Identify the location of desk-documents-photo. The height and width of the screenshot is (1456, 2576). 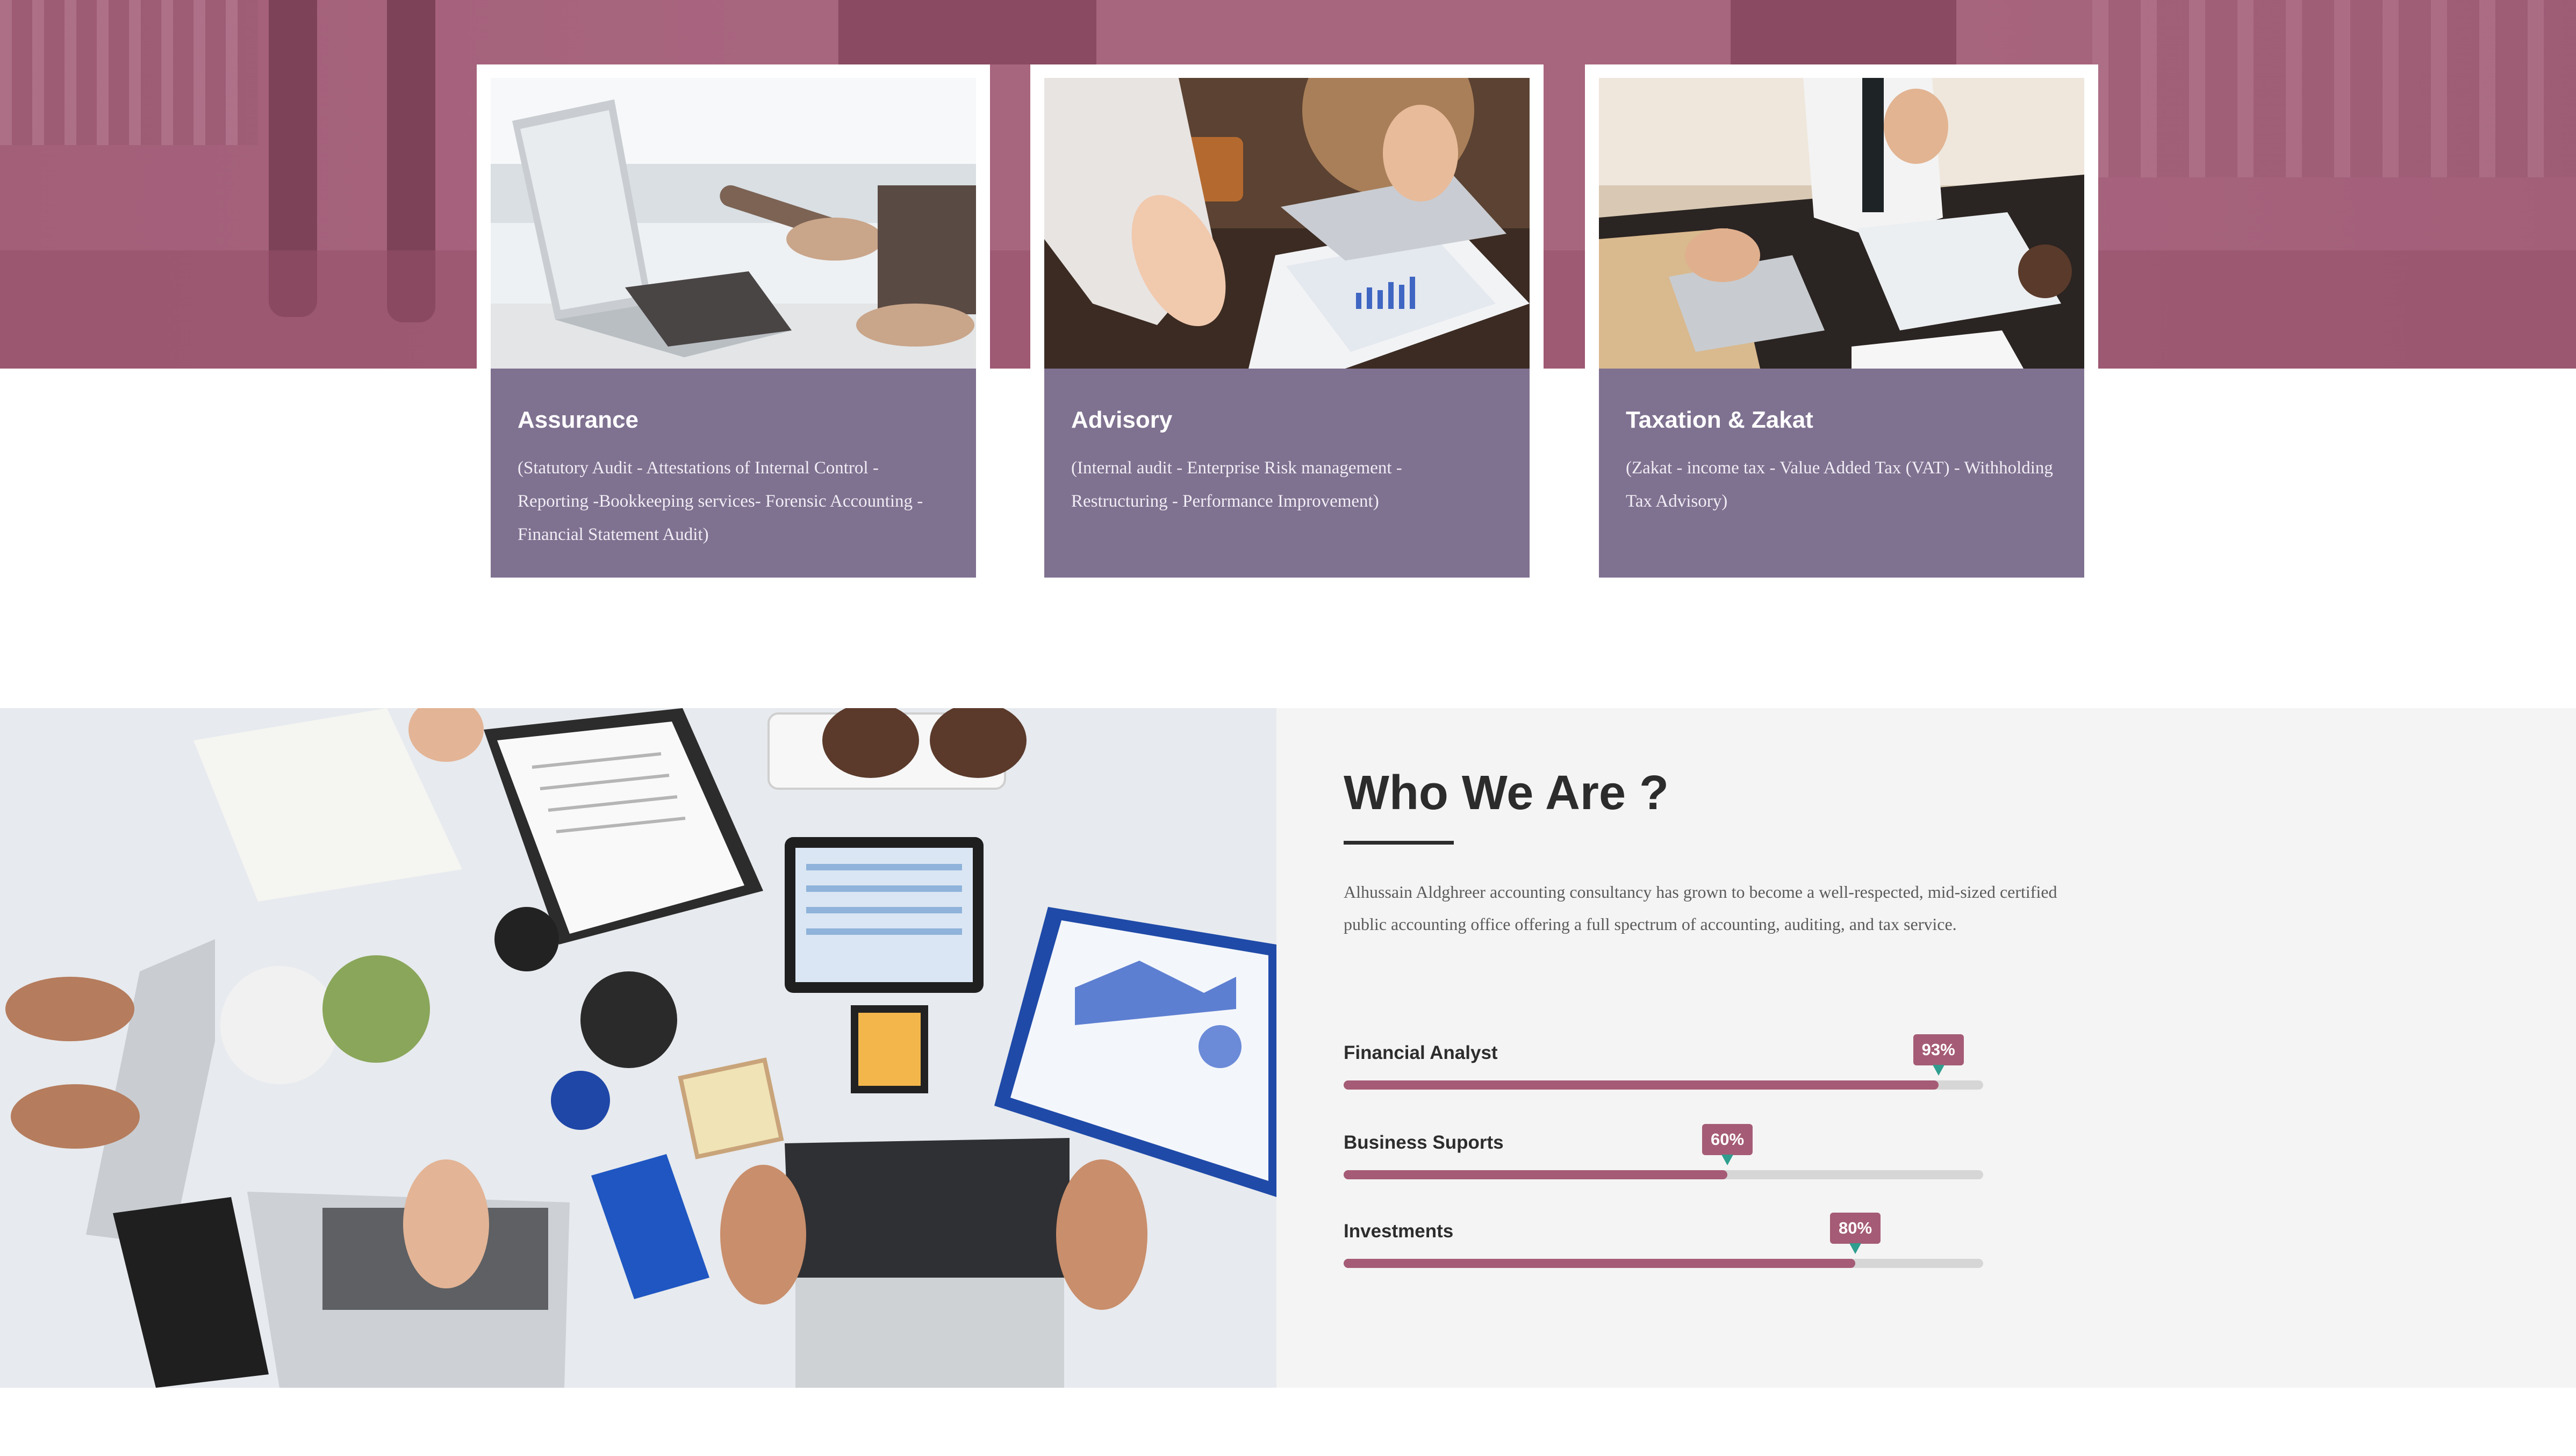
(1841, 224).